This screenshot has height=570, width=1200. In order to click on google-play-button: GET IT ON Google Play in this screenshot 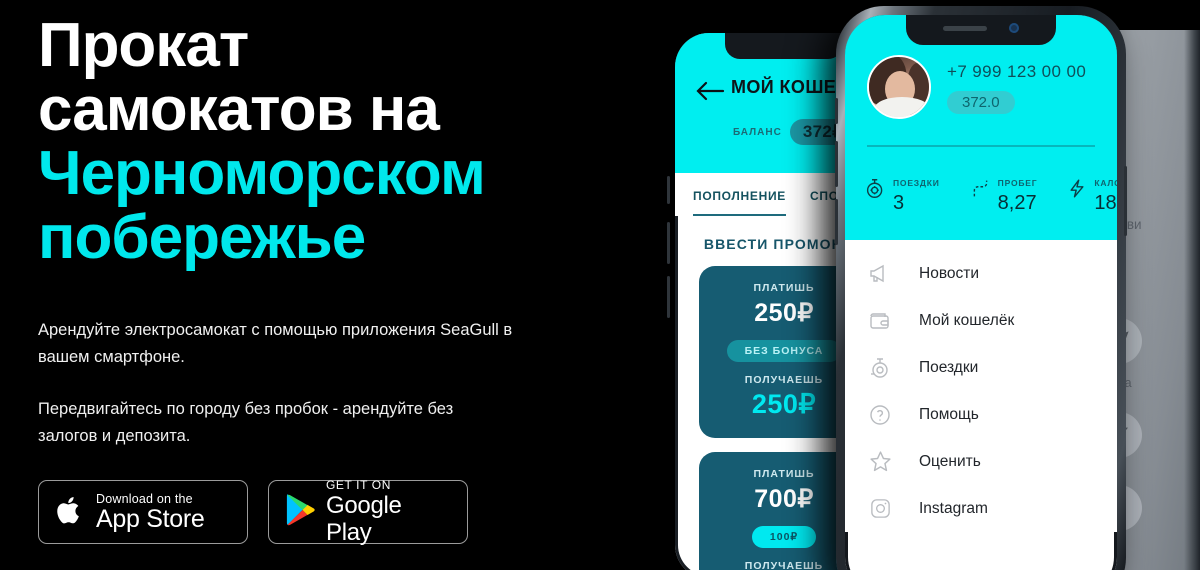, I will do `click(368, 512)`.